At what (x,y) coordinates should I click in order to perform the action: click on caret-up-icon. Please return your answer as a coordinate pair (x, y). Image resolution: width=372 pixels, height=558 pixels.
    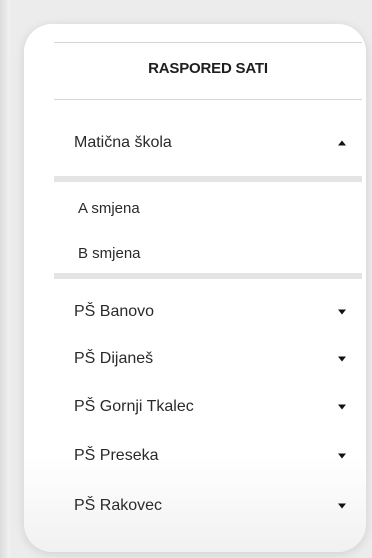
    Looking at the image, I should click on (342, 143).